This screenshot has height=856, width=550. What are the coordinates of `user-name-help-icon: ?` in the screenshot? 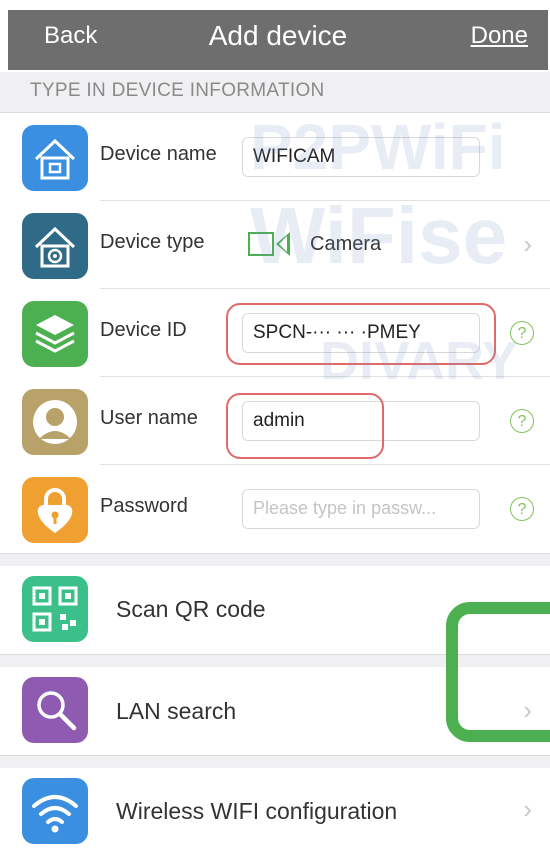 It's located at (522, 421).